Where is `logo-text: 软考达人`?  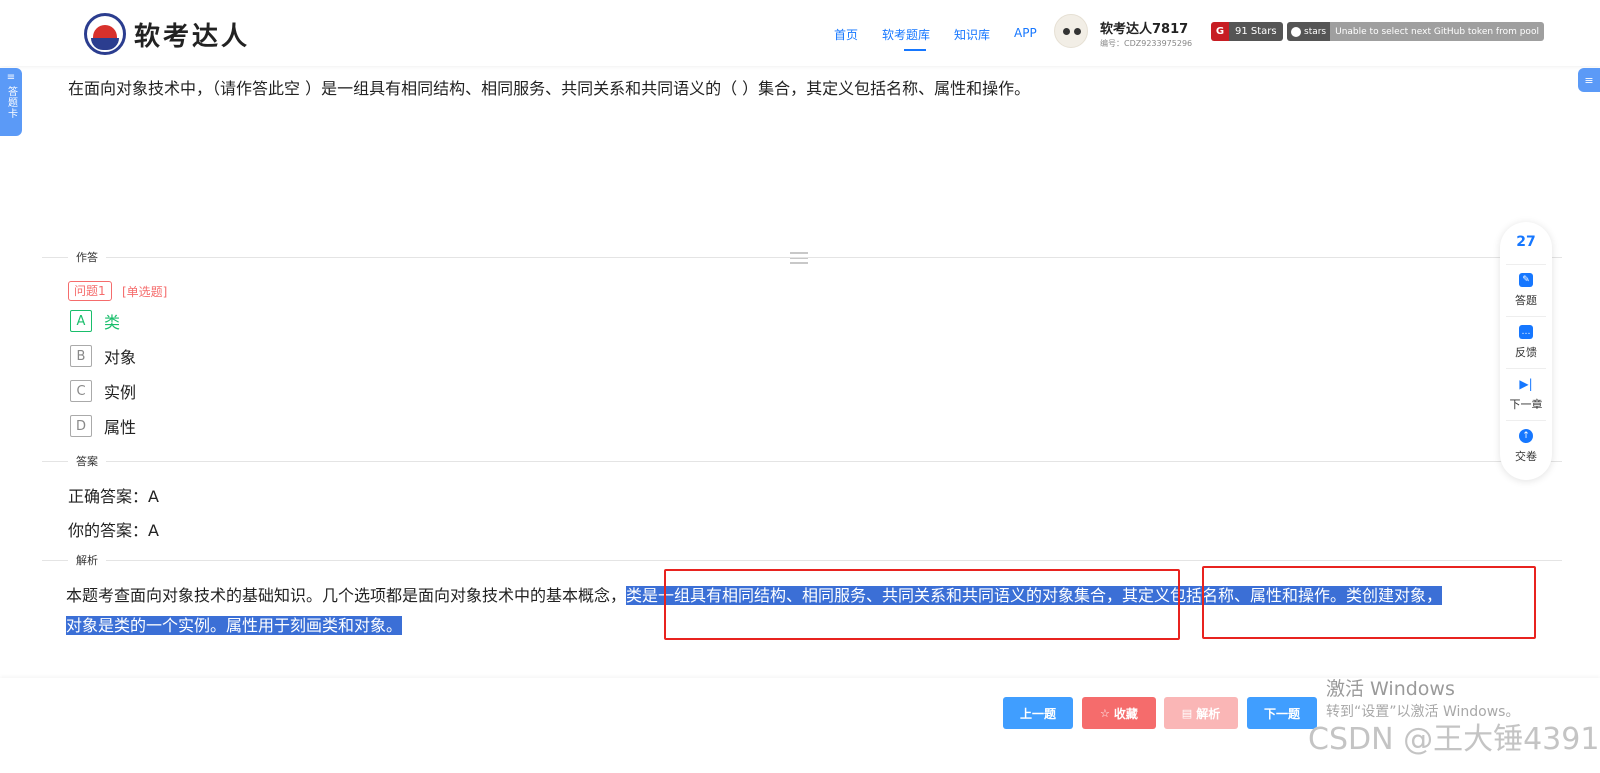
logo-text: 软考达人 is located at coordinates (192, 36).